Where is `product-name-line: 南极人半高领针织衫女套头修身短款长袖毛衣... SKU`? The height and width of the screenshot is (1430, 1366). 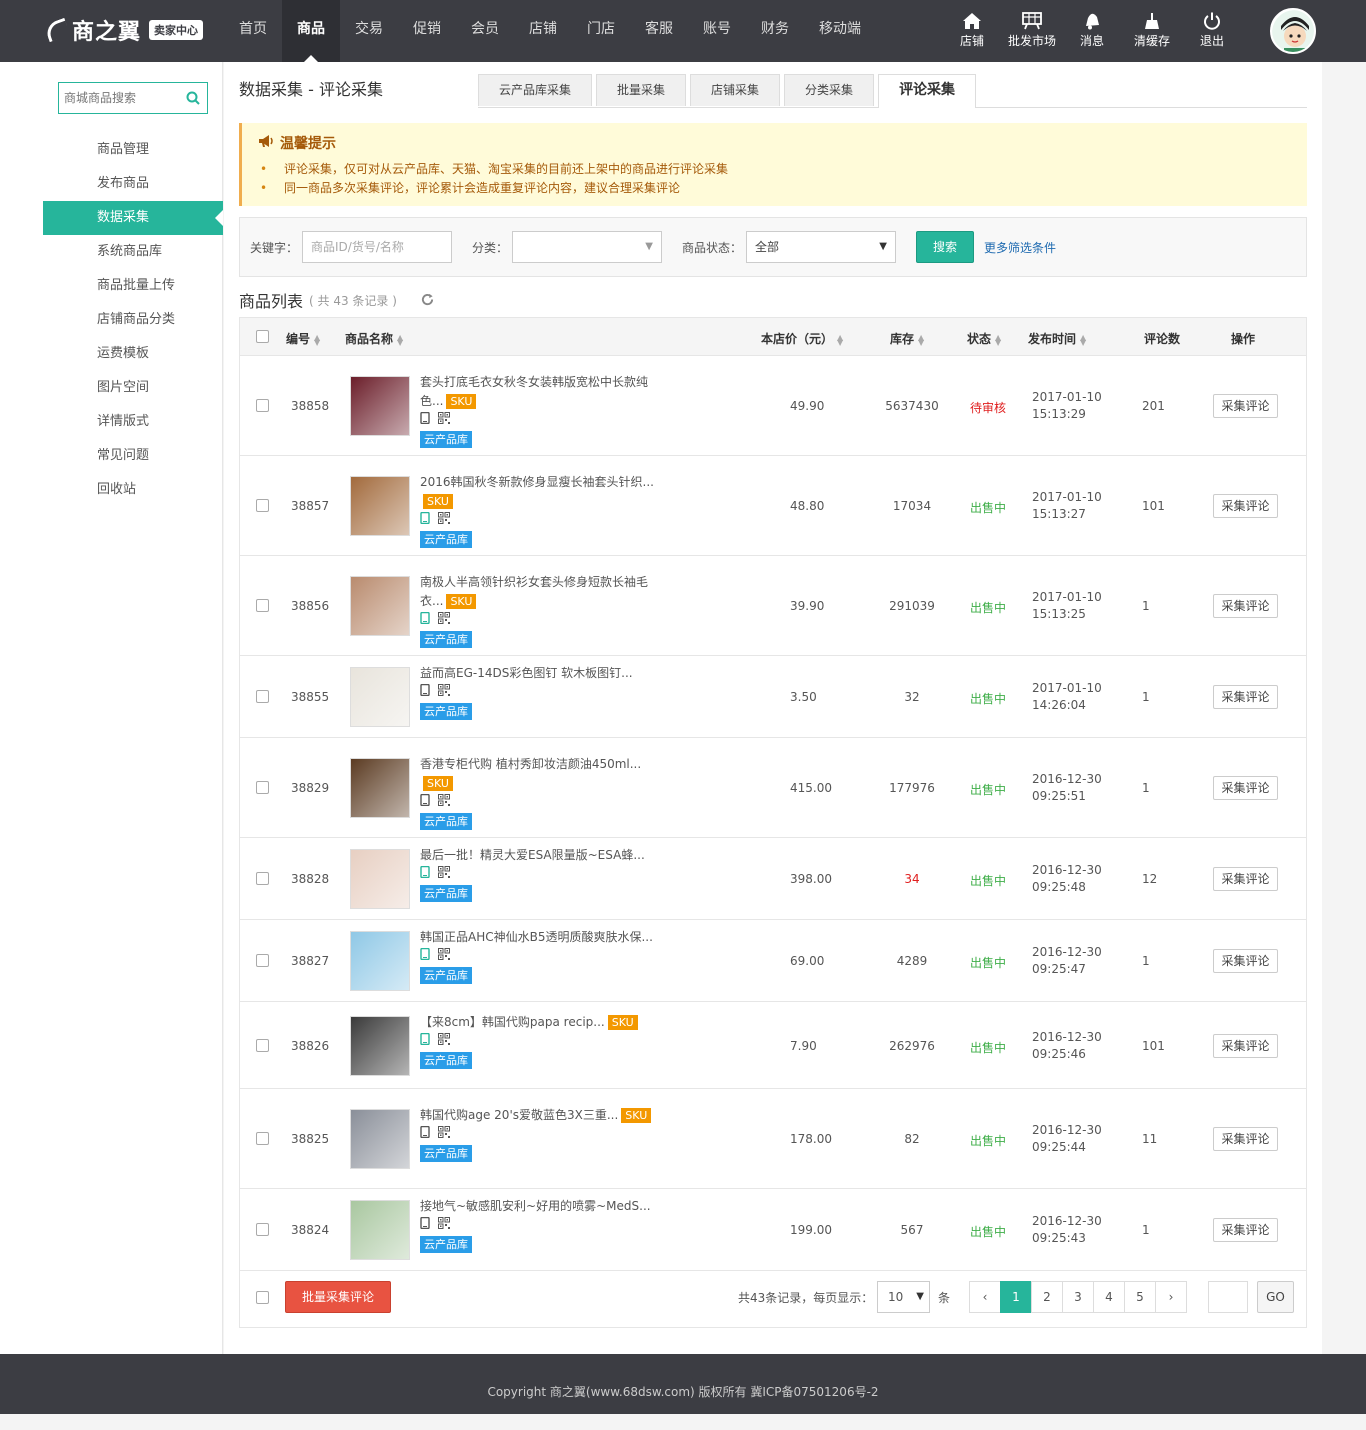
product-name-line: 南极人半高领针织衫女套头修身短款长袖毛衣... SKU is located at coordinates (540, 592).